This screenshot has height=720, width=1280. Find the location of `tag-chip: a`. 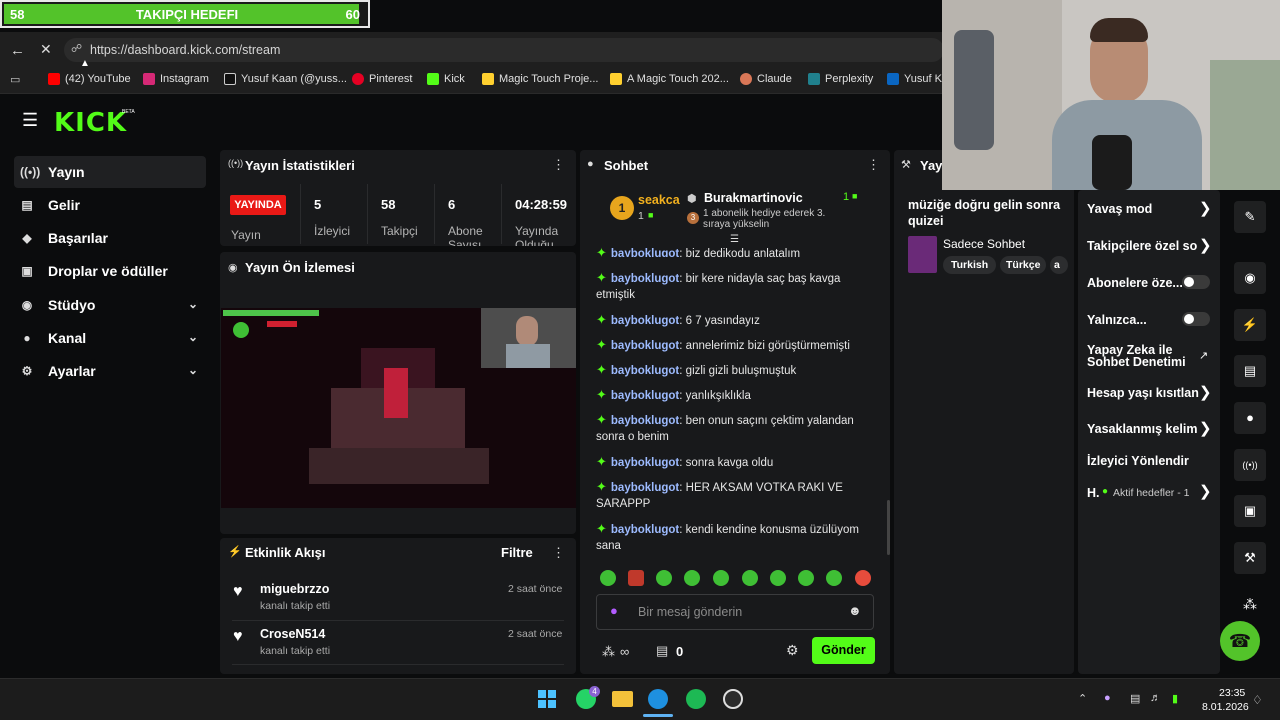

tag-chip: a is located at coordinates (1059, 265).